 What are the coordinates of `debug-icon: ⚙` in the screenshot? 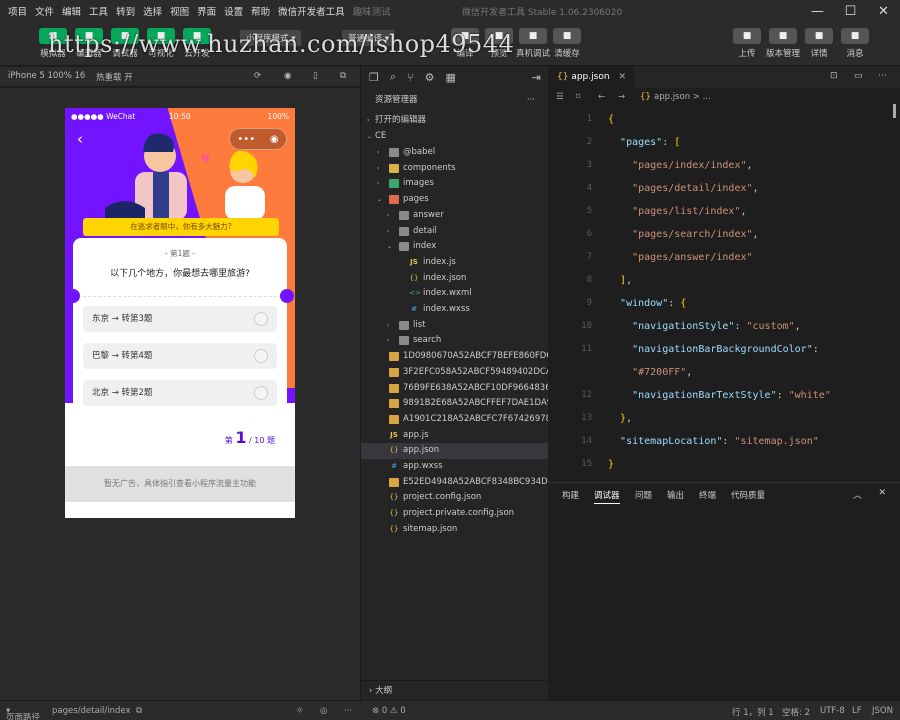 It's located at (430, 77).